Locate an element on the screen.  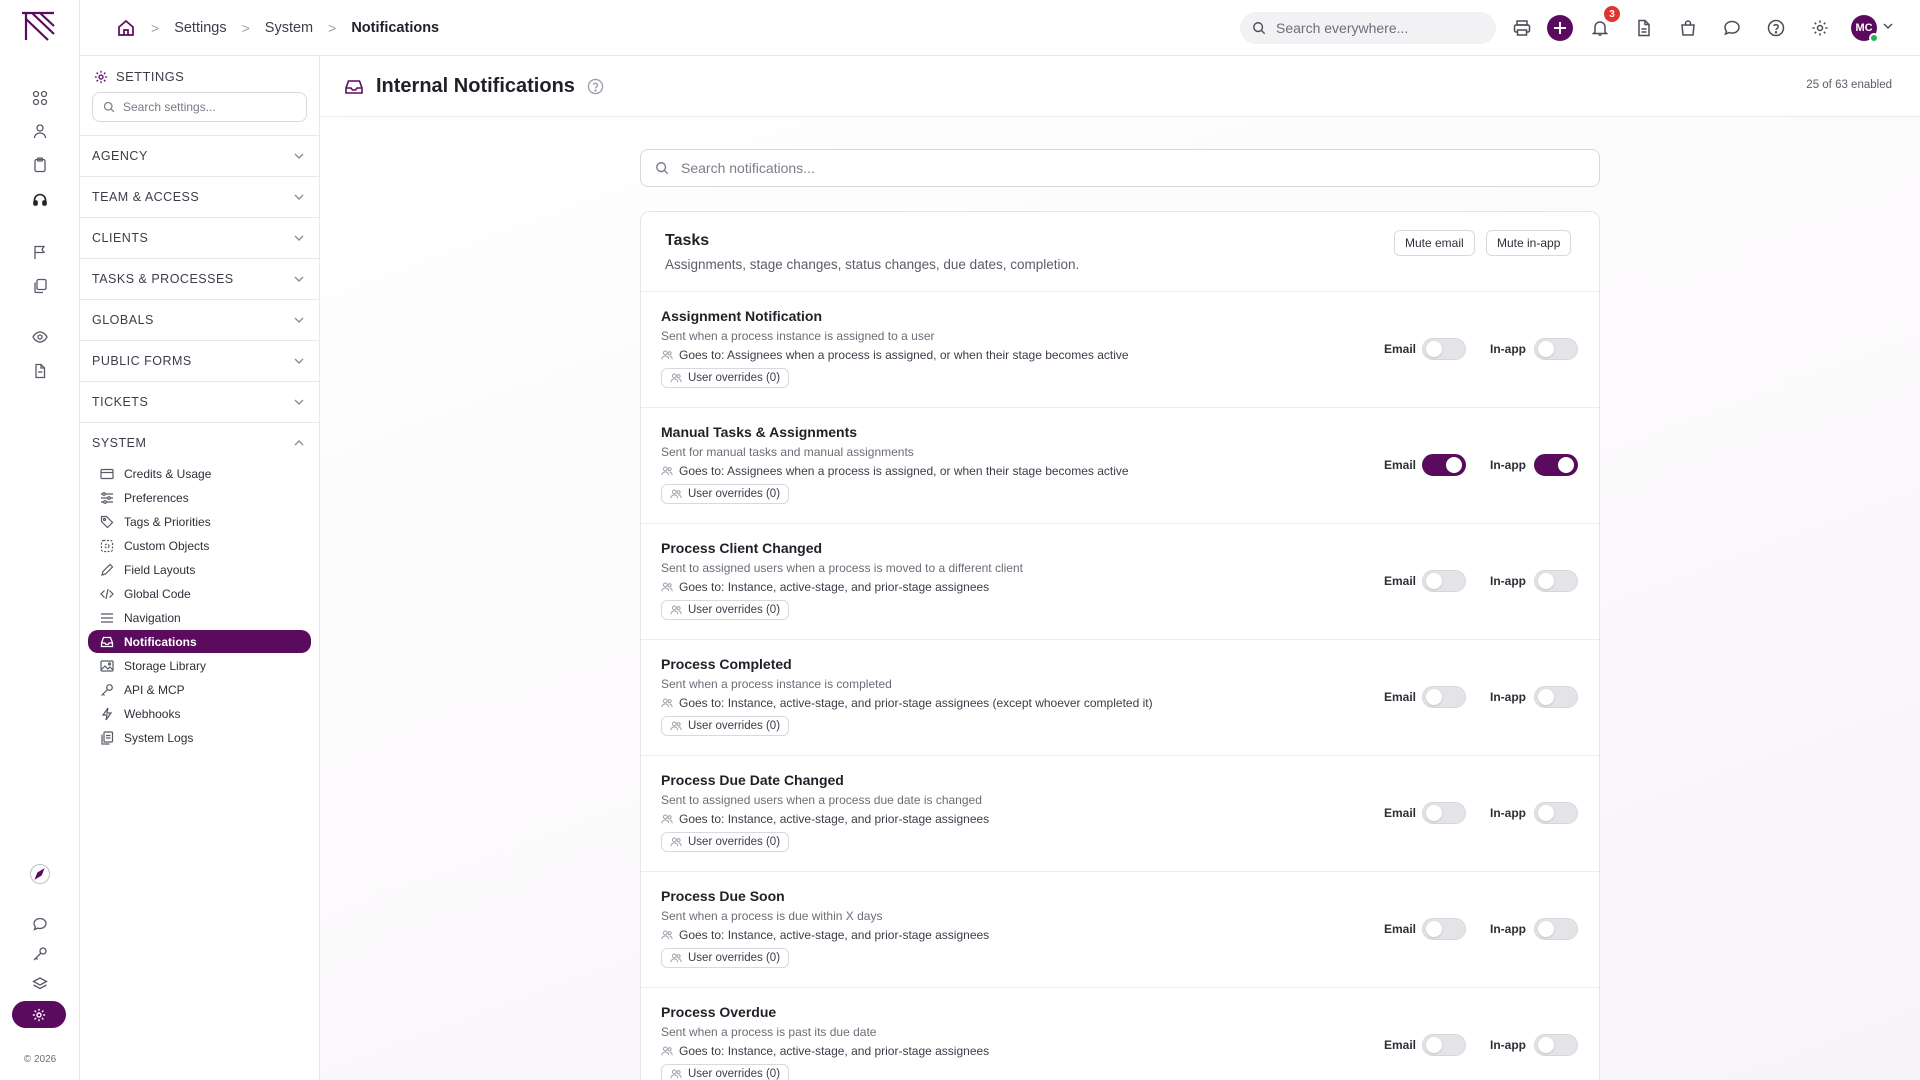
section-tasks-processes: TASKS & PROCESSES is located at coordinates (199, 278).